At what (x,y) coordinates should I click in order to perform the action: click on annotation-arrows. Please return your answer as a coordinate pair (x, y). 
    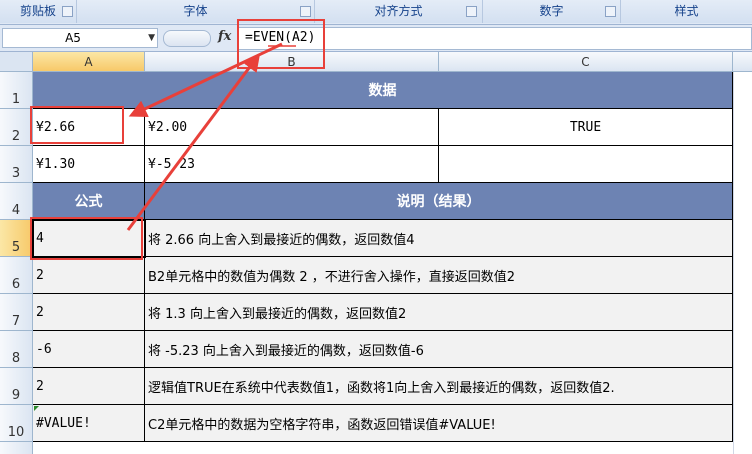
    Looking at the image, I should click on (211, 136).